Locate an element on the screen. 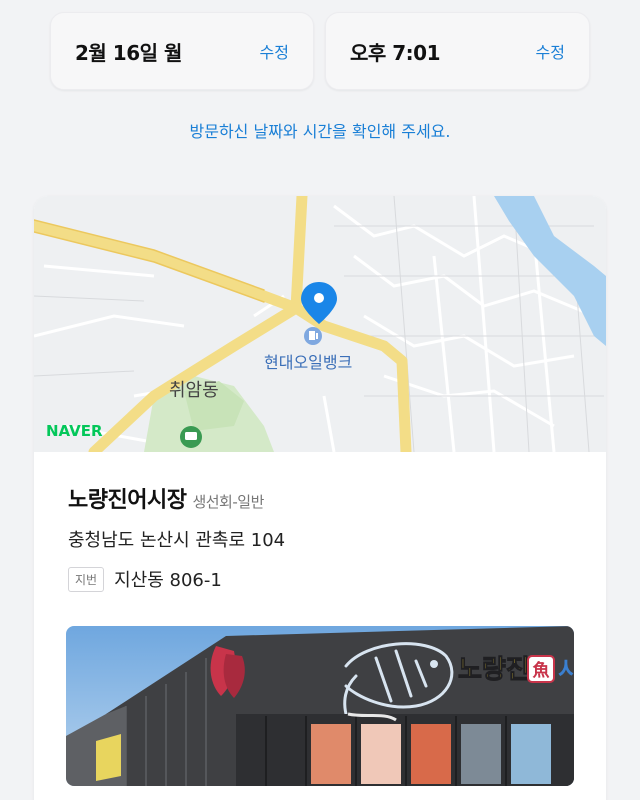  edit-time-button: 수정 is located at coordinates (550, 51).